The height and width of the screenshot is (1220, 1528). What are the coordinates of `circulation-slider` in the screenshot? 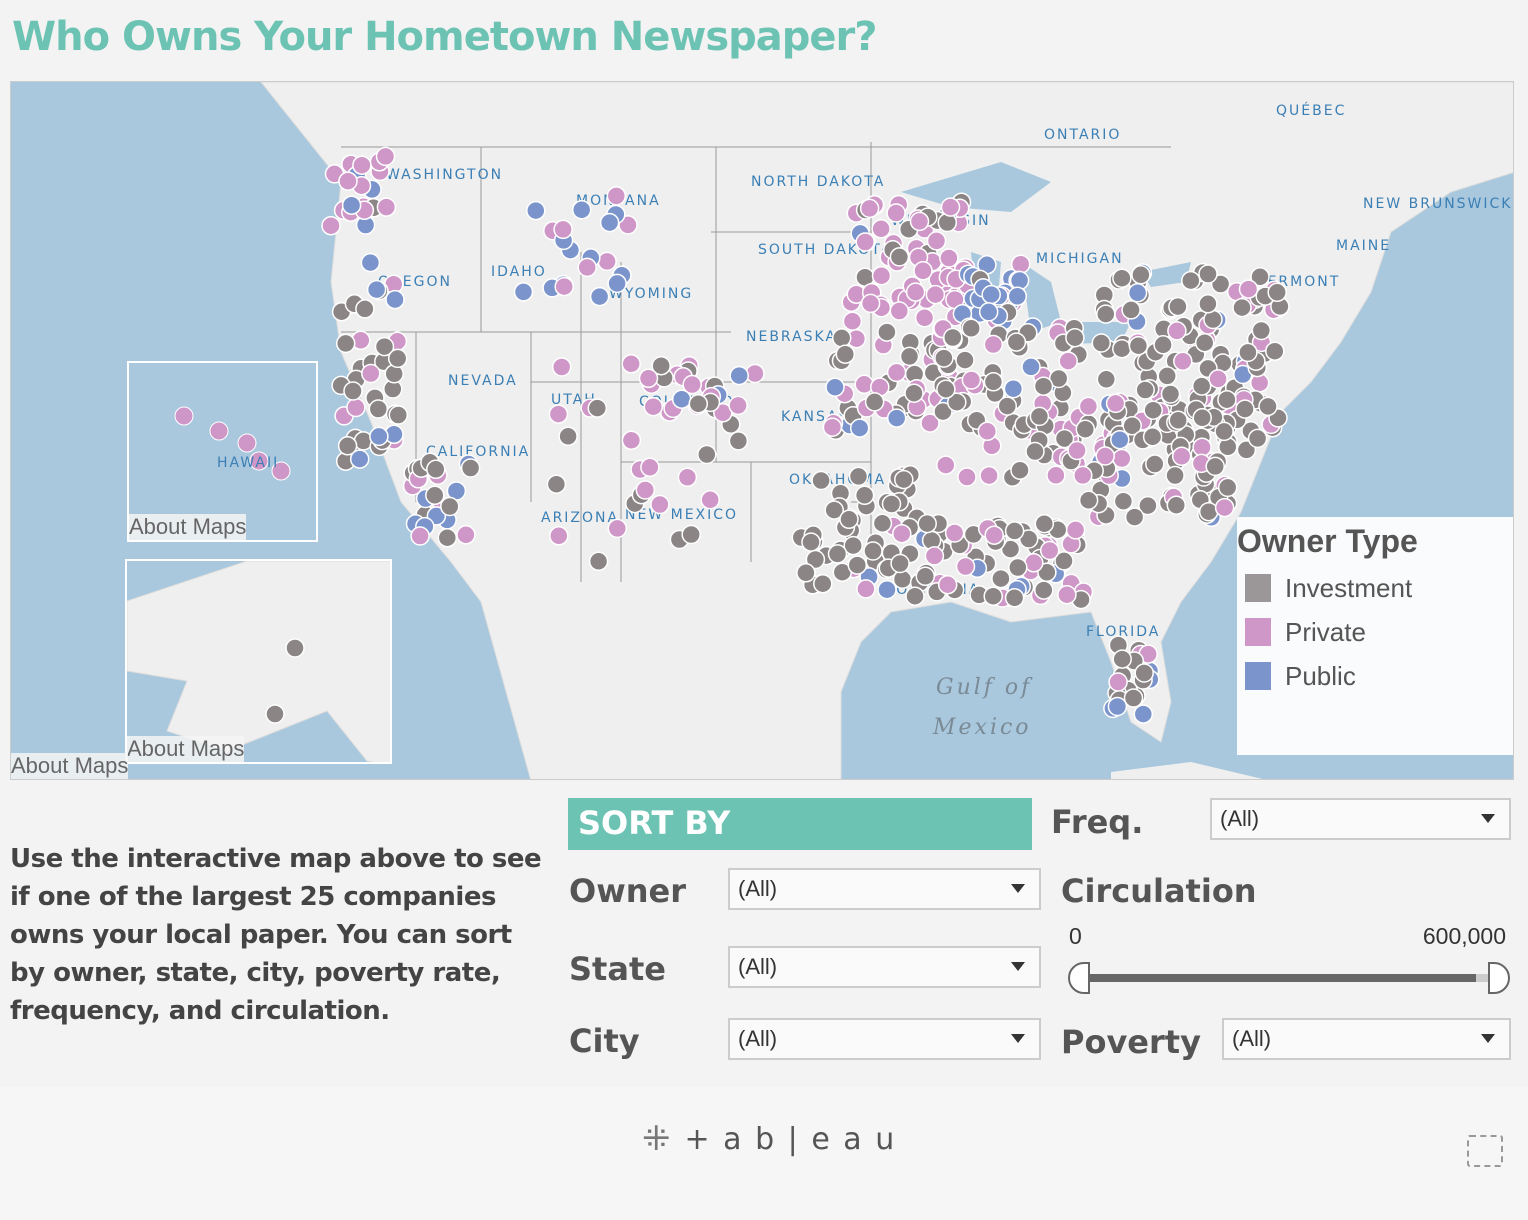 It's located at (1289, 978).